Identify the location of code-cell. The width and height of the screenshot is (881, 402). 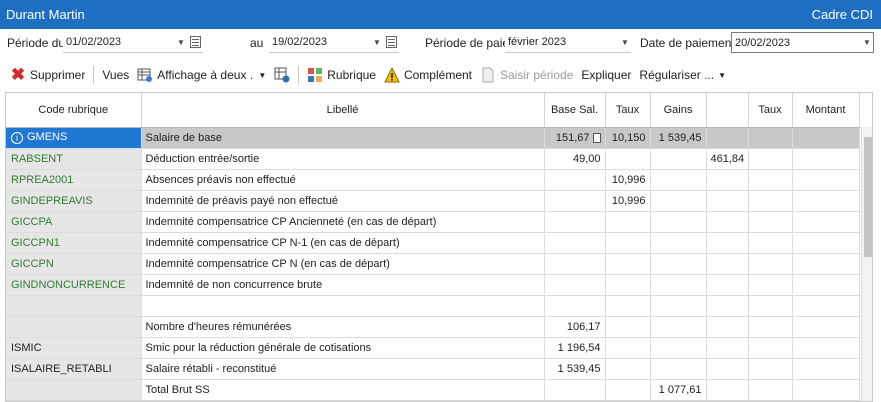
(74, 390).